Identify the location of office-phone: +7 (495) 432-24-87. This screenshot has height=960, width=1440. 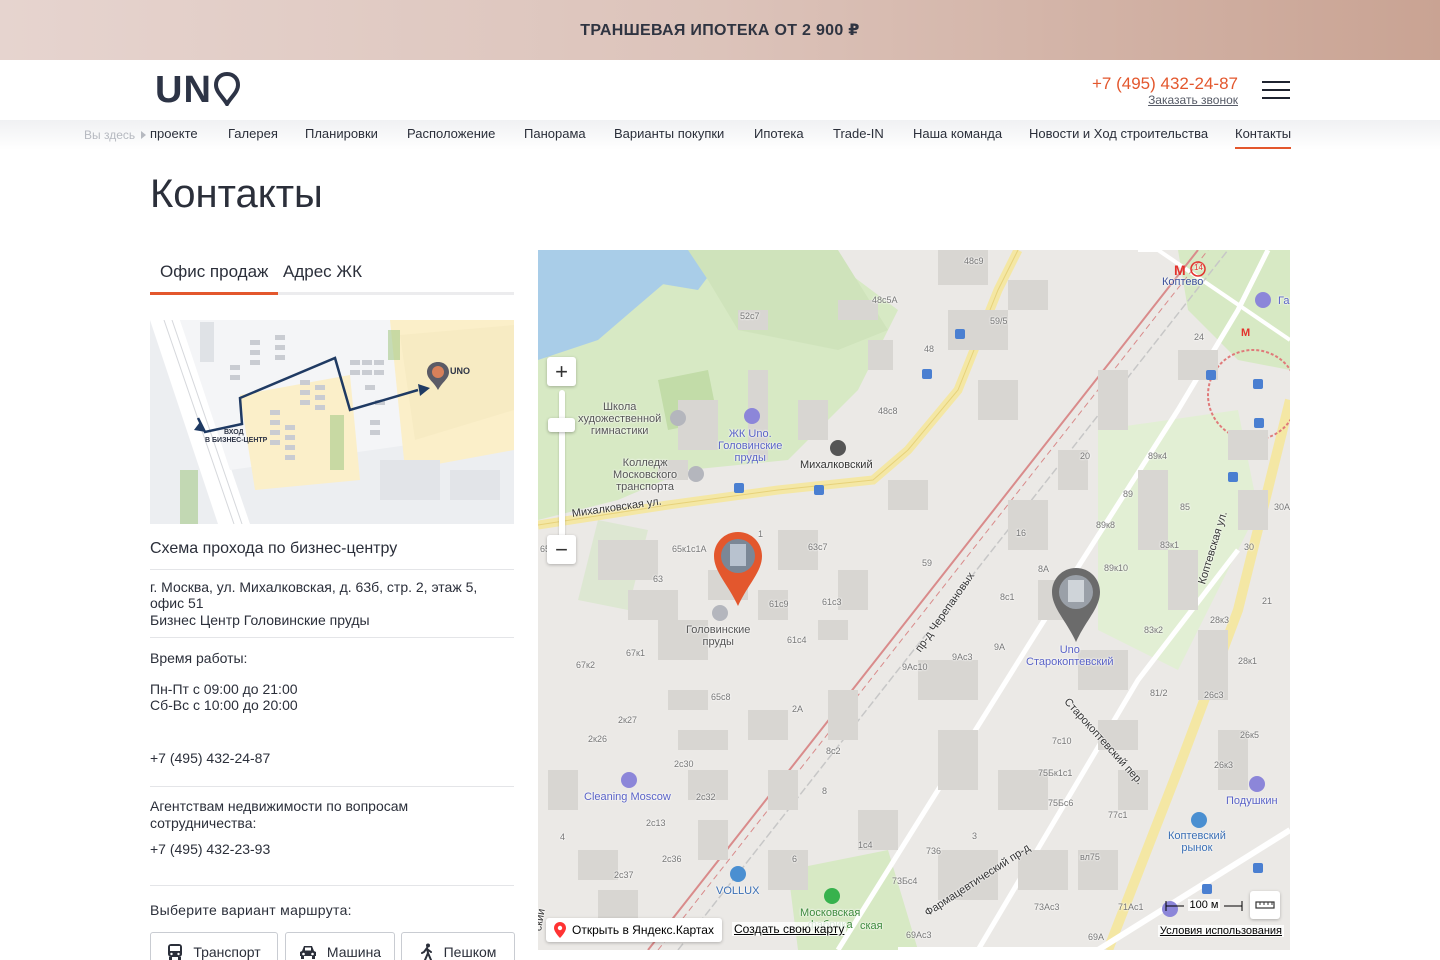
(332, 758).